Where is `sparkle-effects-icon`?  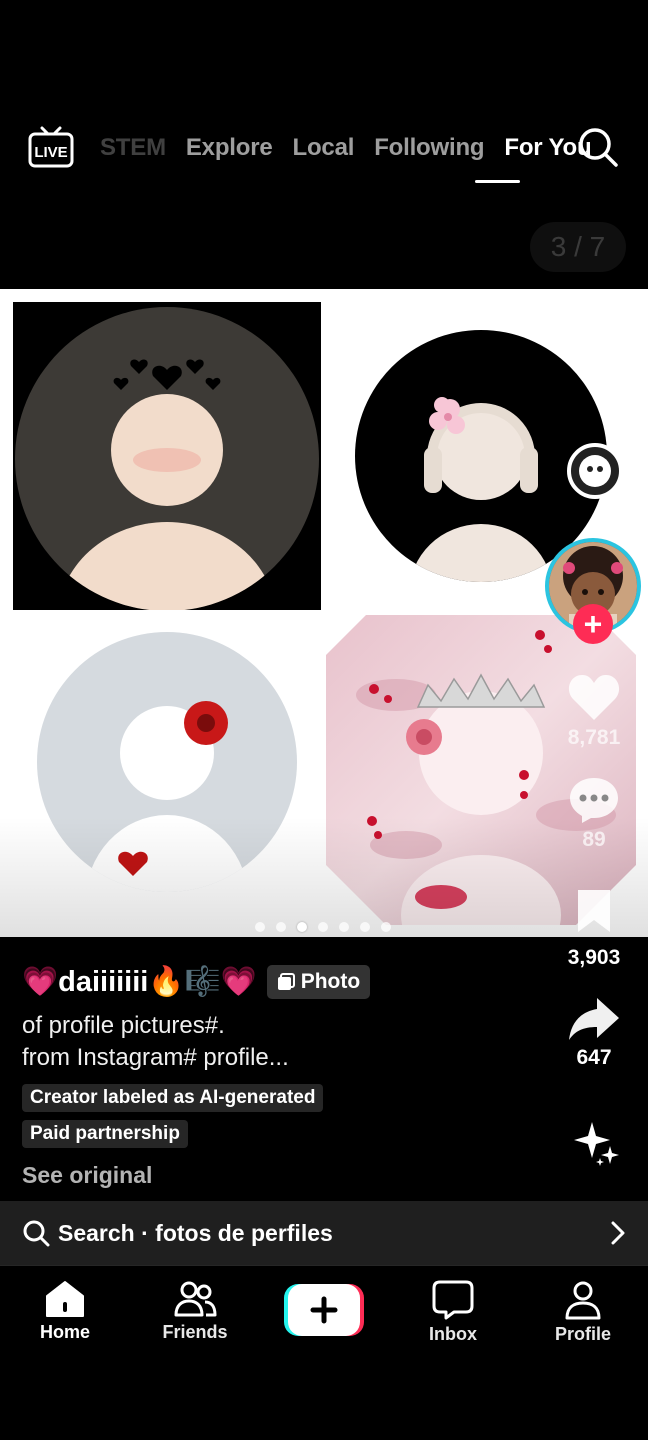
sparkle-effects-icon is located at coordinates (598, 1144).